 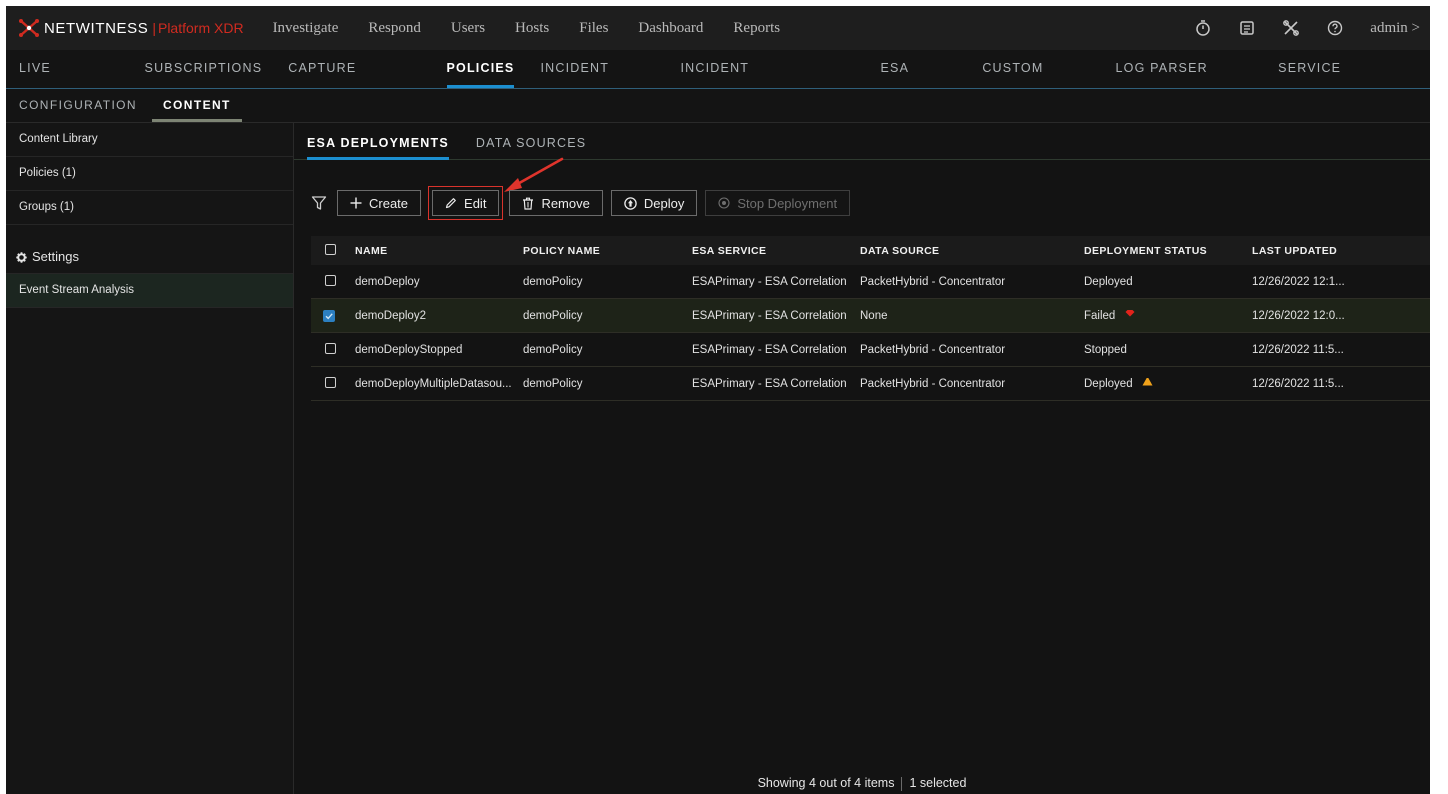 I want to click on nav-users: Users, so click(x=468, y=28).